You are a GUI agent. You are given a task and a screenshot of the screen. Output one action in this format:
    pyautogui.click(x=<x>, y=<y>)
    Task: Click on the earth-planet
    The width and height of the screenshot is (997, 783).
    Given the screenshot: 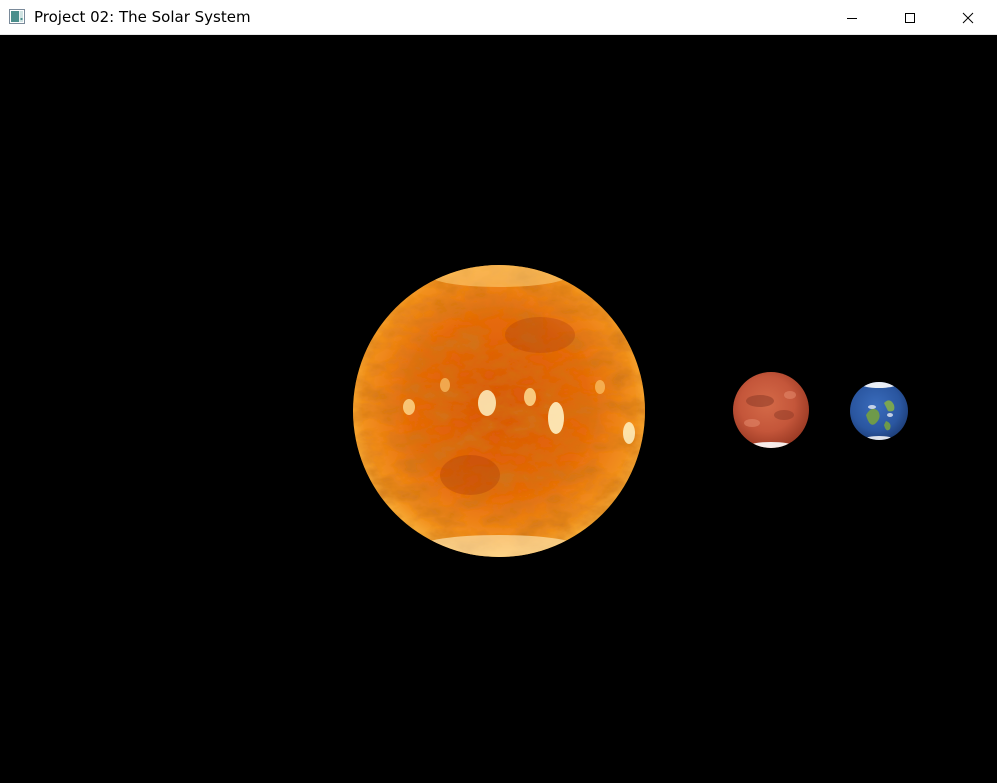 What is the action you would take?
    pyautogui.click(x=879, y=411)
    